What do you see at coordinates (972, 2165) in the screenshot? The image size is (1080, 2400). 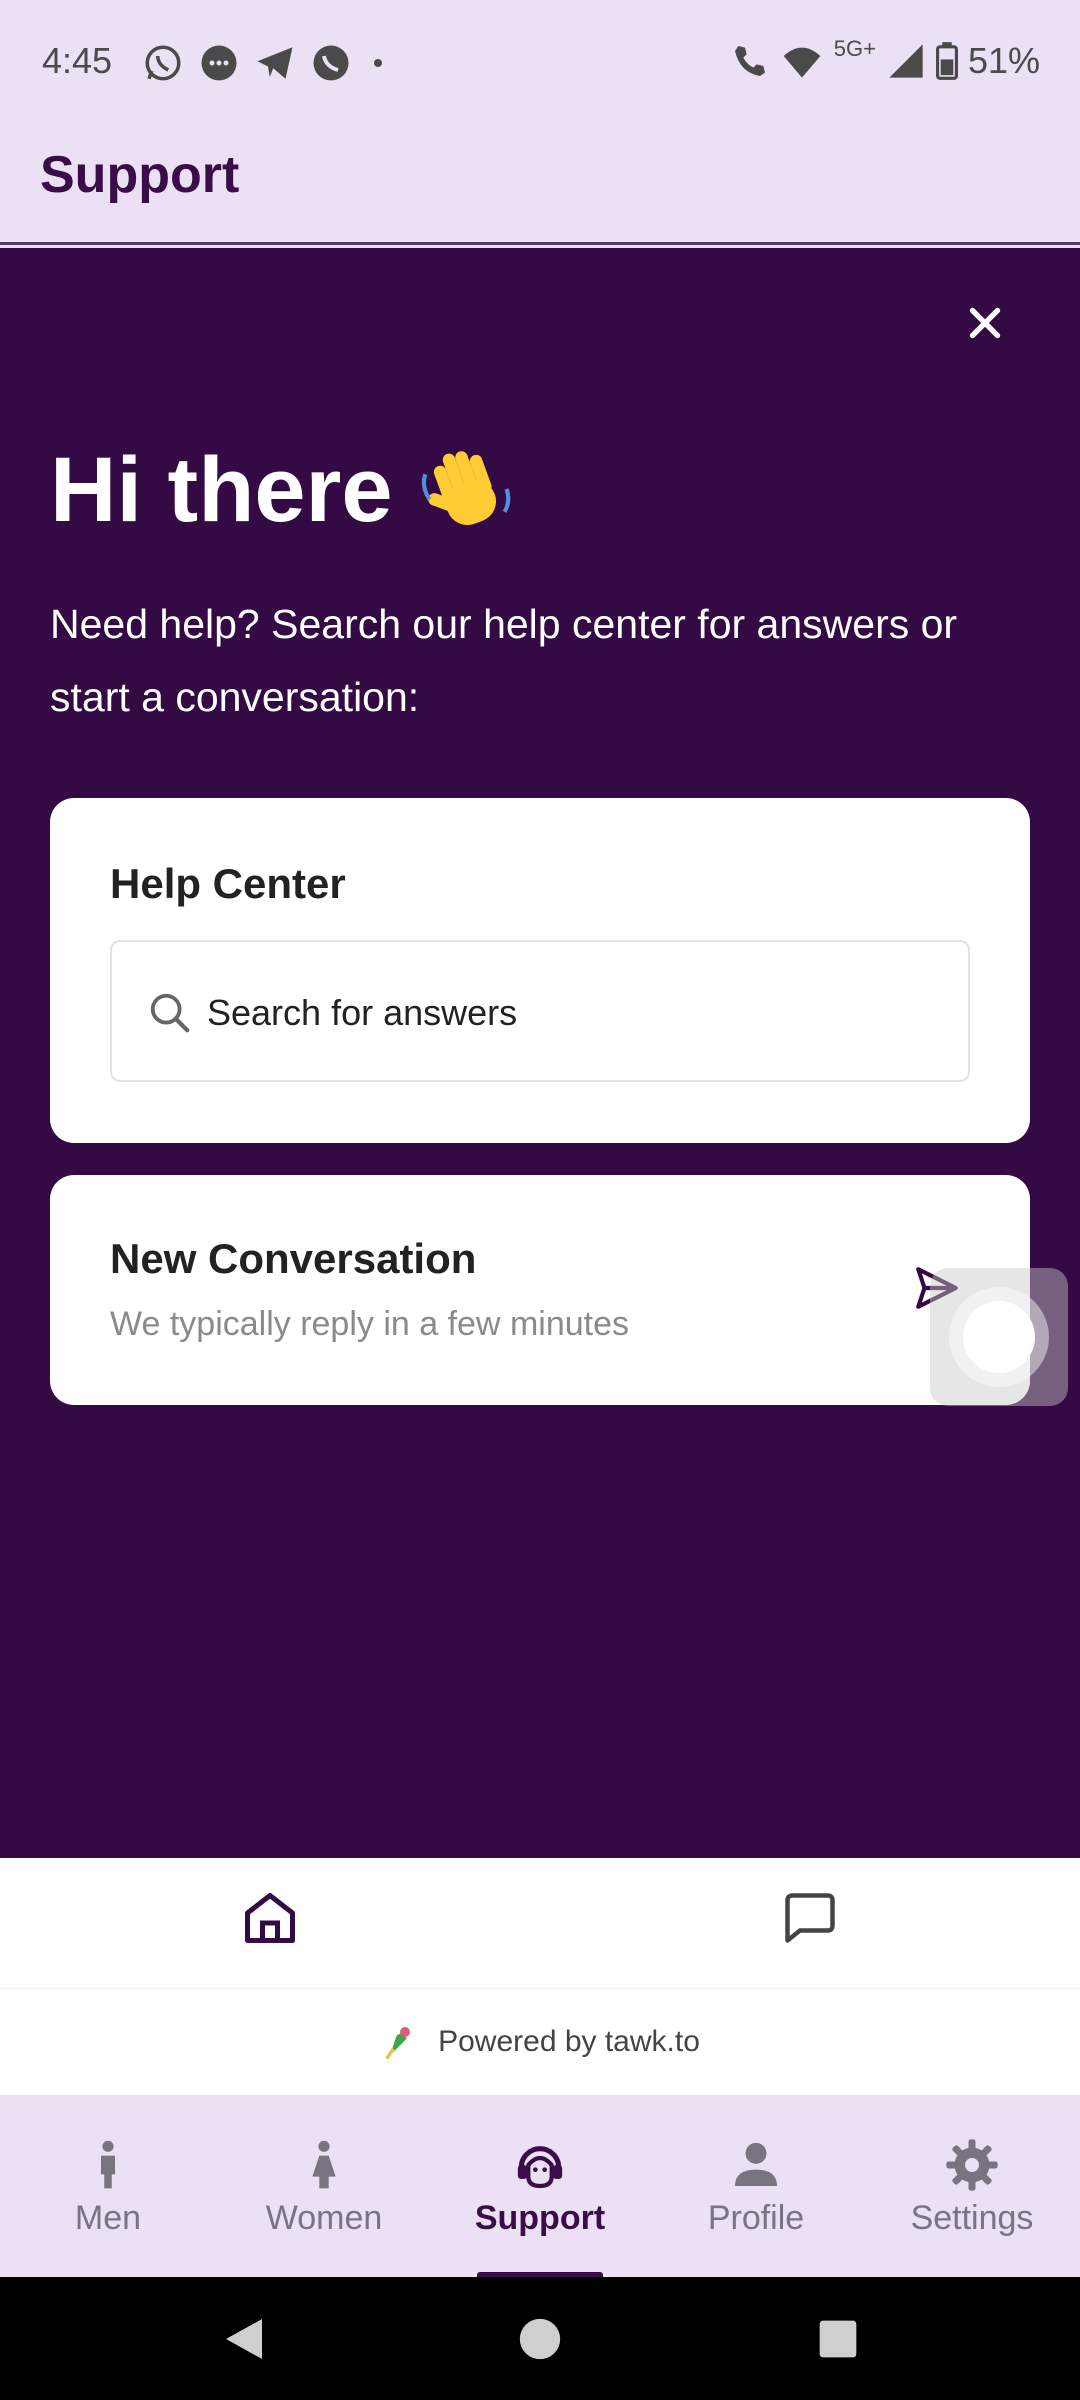 I see `gear-icon` at bounding box center [972, 2165].